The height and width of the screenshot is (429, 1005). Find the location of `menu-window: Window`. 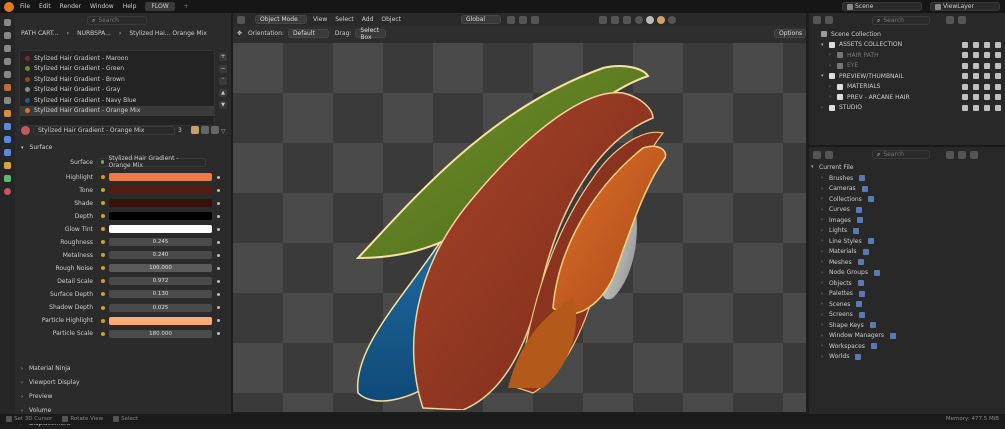

menu-window: Window is located at coordinates (102, 6).